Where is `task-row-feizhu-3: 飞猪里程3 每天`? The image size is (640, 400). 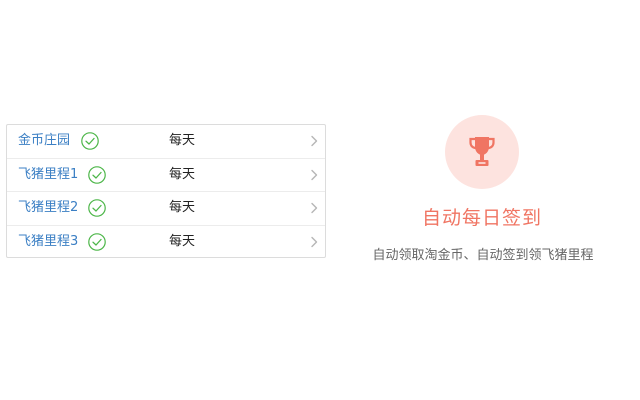 task-row-feizhu-3: 飞猪里程3 每天 is located at coordinates (166, 243).